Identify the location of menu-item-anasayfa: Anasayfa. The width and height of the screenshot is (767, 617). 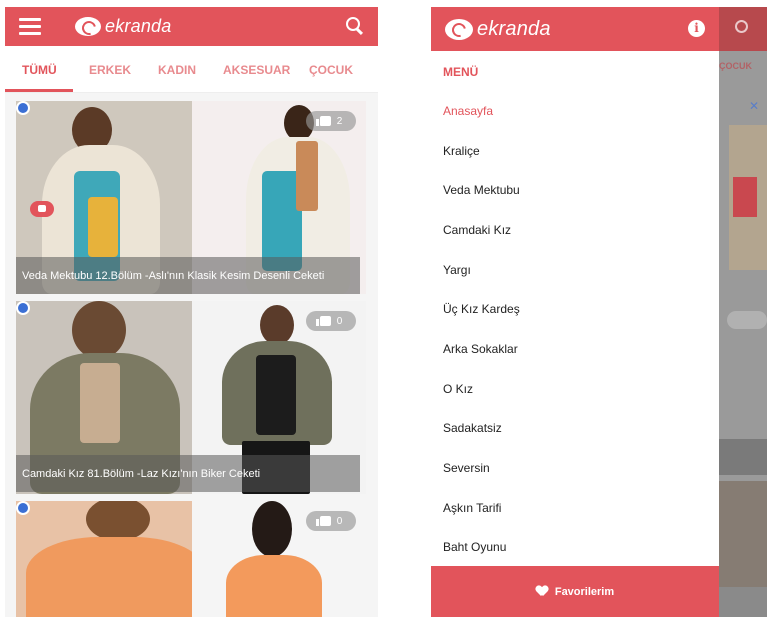
(468, 111).